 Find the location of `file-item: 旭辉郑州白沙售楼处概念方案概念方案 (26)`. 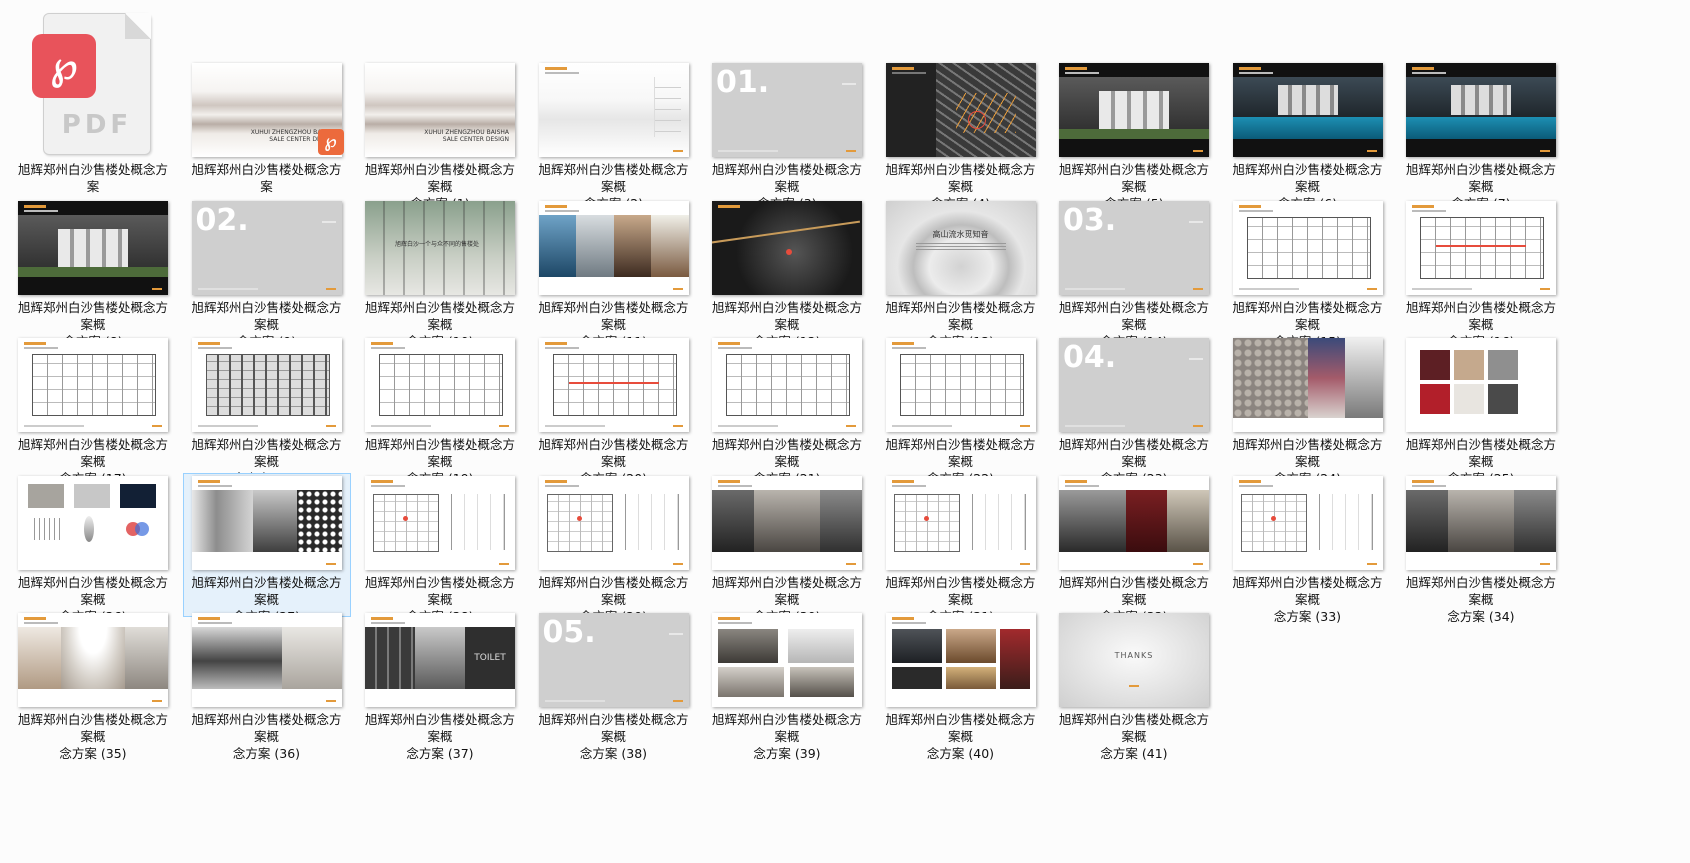

file-item: 旭辉郑州白沙售楼处概念方案概念方案 (26) is located at coordinates (93, 548).